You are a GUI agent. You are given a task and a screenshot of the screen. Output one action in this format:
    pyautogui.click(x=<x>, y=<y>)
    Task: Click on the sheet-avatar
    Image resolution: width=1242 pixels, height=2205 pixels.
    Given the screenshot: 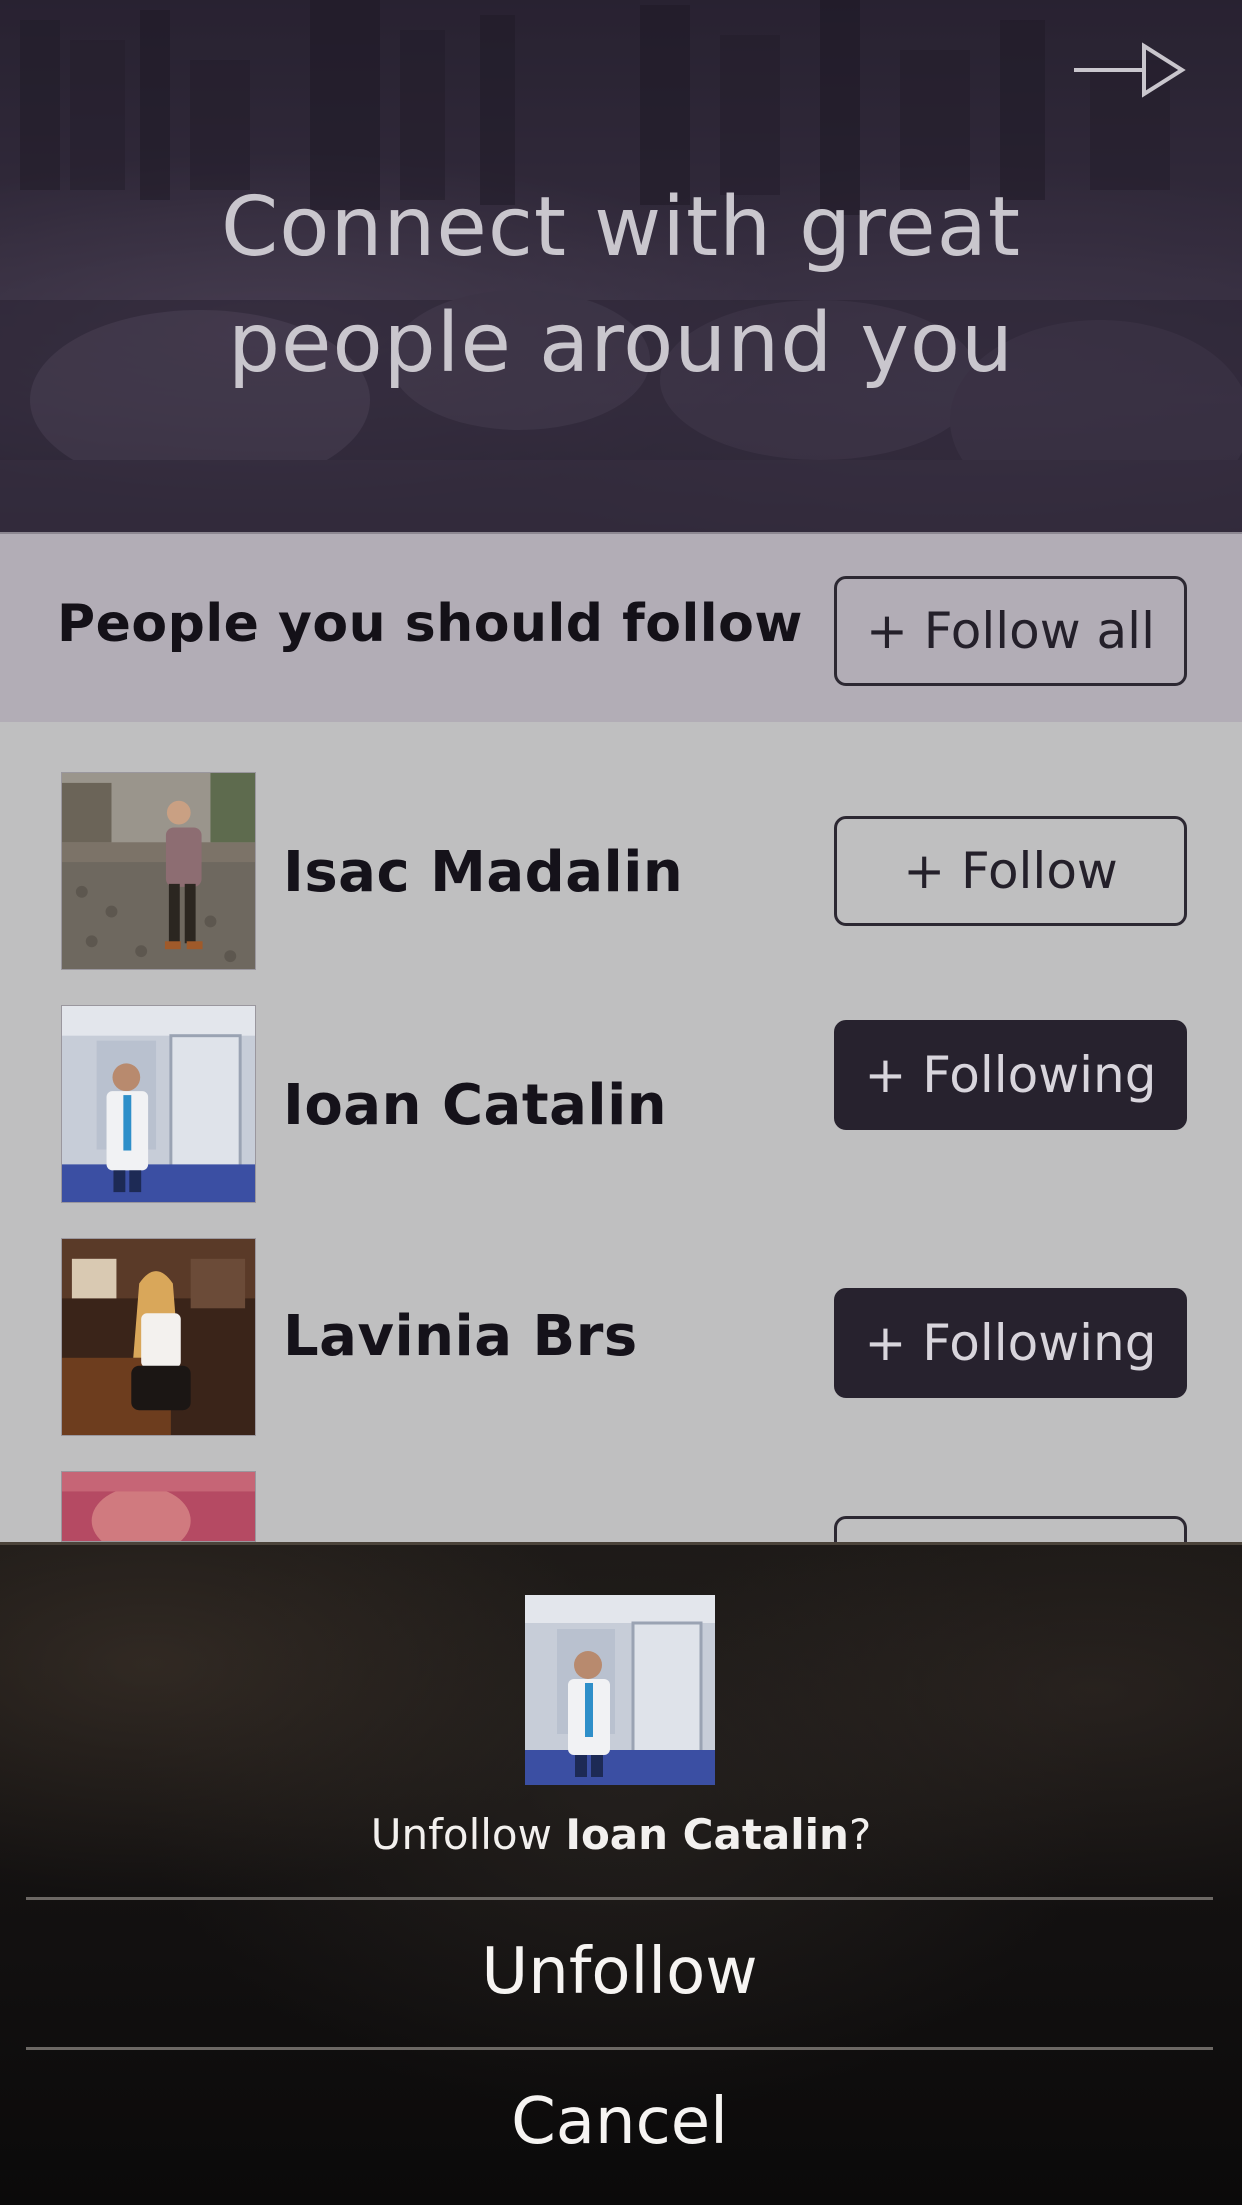 What is the action you would take?
    pyautogui.click(x=620, y=1690)
    